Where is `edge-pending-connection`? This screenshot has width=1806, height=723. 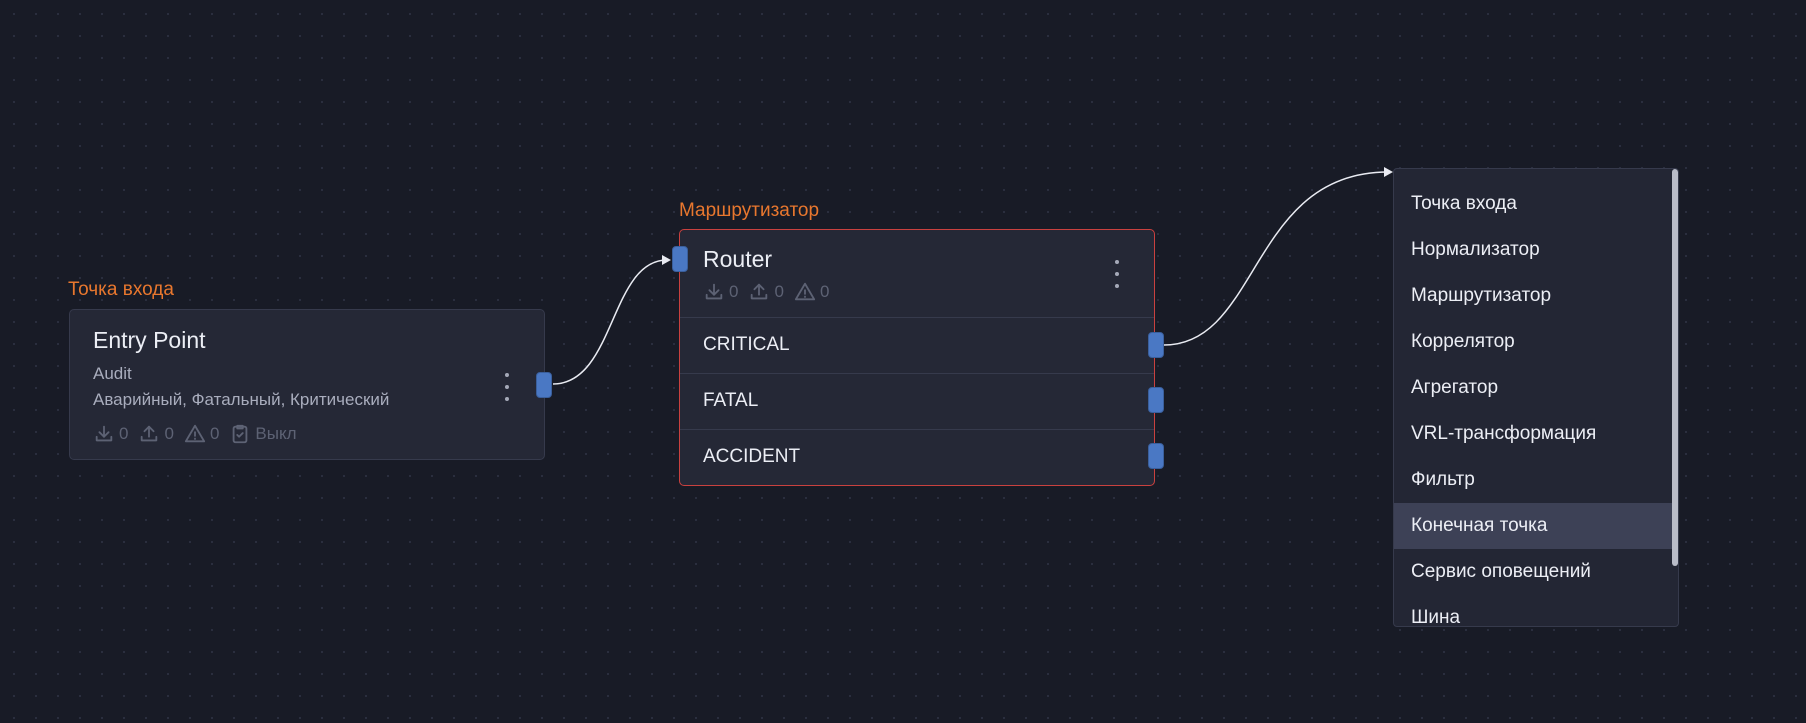 edge-pending-connection is located at coordinates (1276, 258).